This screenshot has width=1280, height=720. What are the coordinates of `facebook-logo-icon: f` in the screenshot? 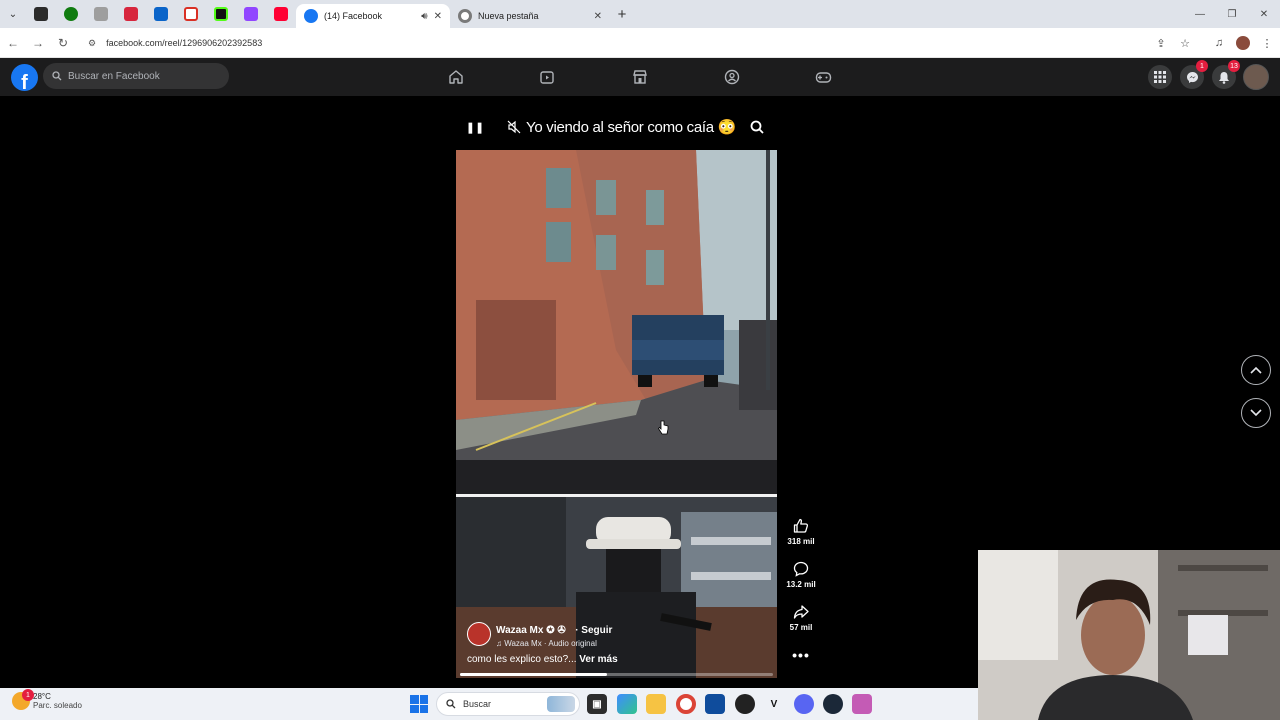 It's located at (24, 77).